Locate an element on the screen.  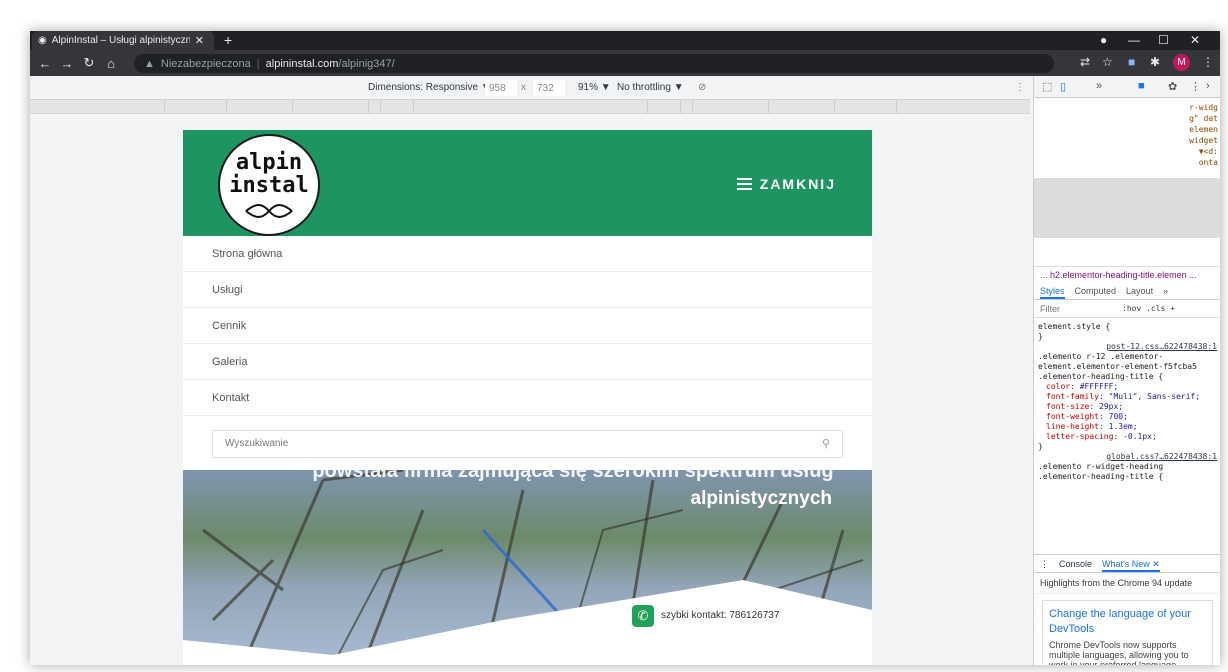
forward-icon: → is located at coordinates (67, 63).